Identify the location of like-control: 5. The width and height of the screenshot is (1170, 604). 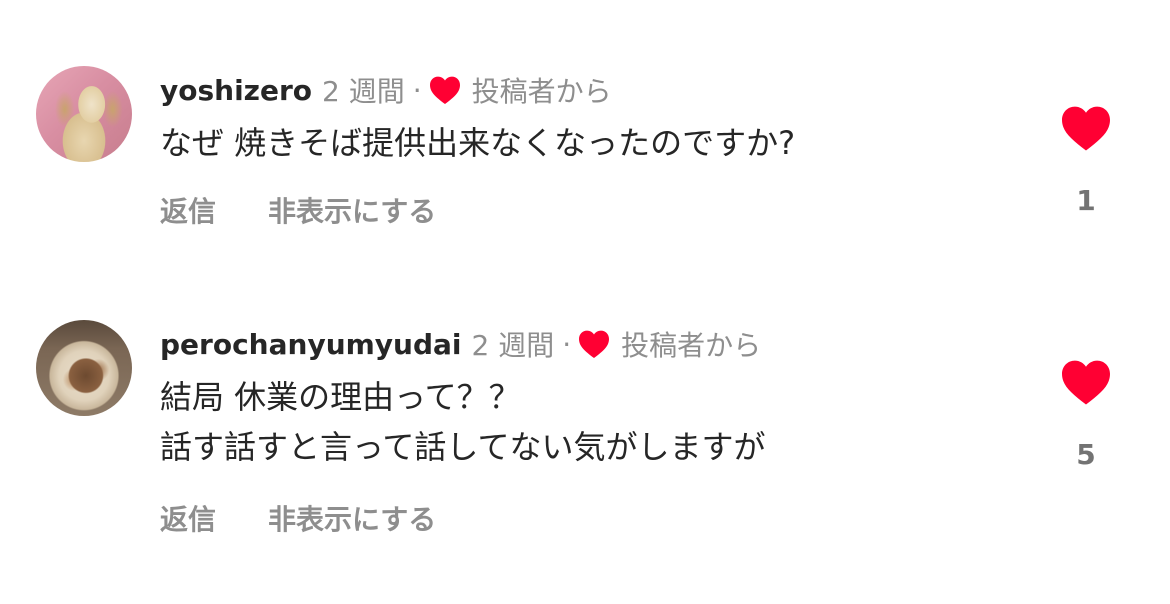
(1086, 414).